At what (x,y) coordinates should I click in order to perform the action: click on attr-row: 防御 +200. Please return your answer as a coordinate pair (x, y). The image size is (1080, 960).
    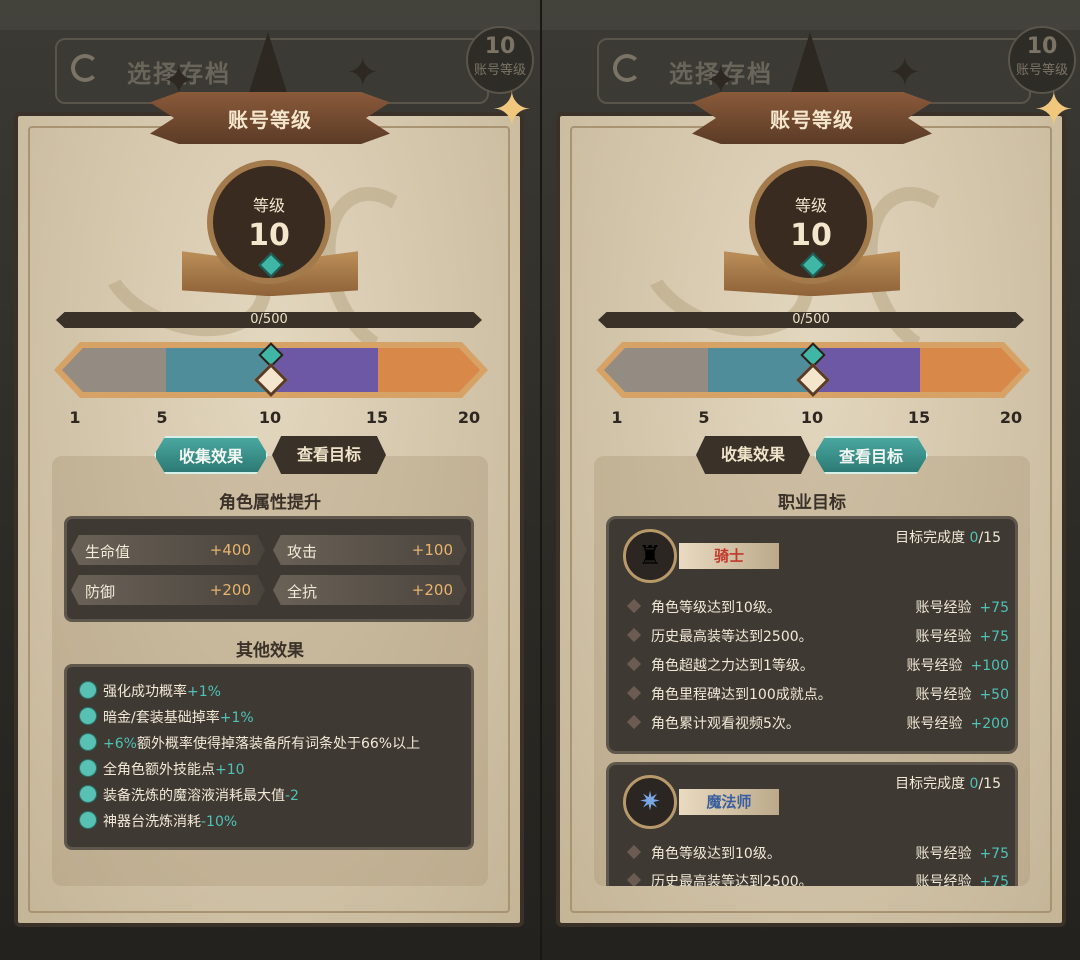
    Looking at the image, I should click on (168, 590).